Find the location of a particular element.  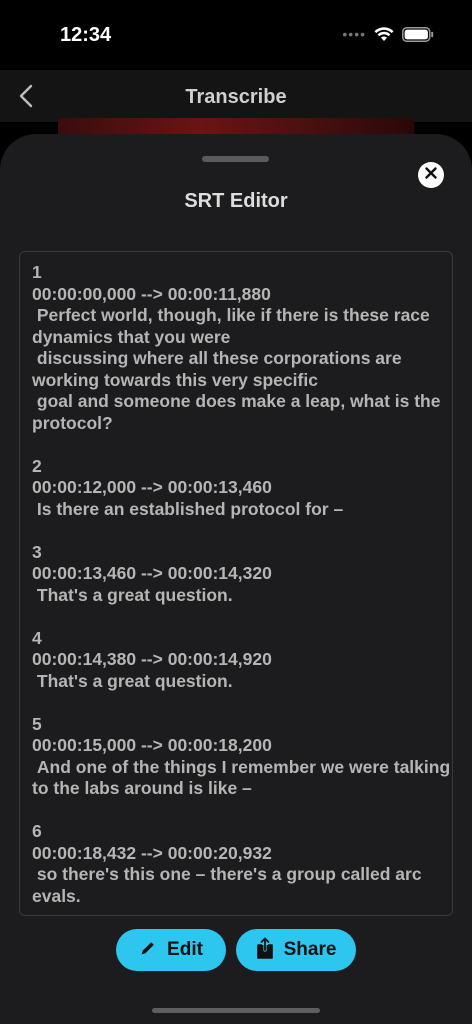

share-label: Share is located at coordinates (310, 949).